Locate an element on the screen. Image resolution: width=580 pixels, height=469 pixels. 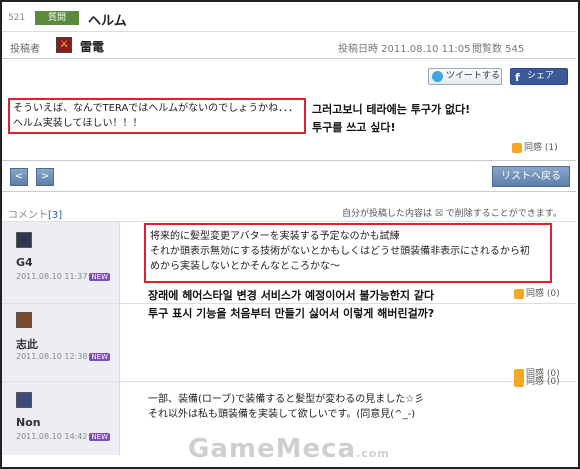
tweet-label: ツイートする is located at coordinates (473, 76).